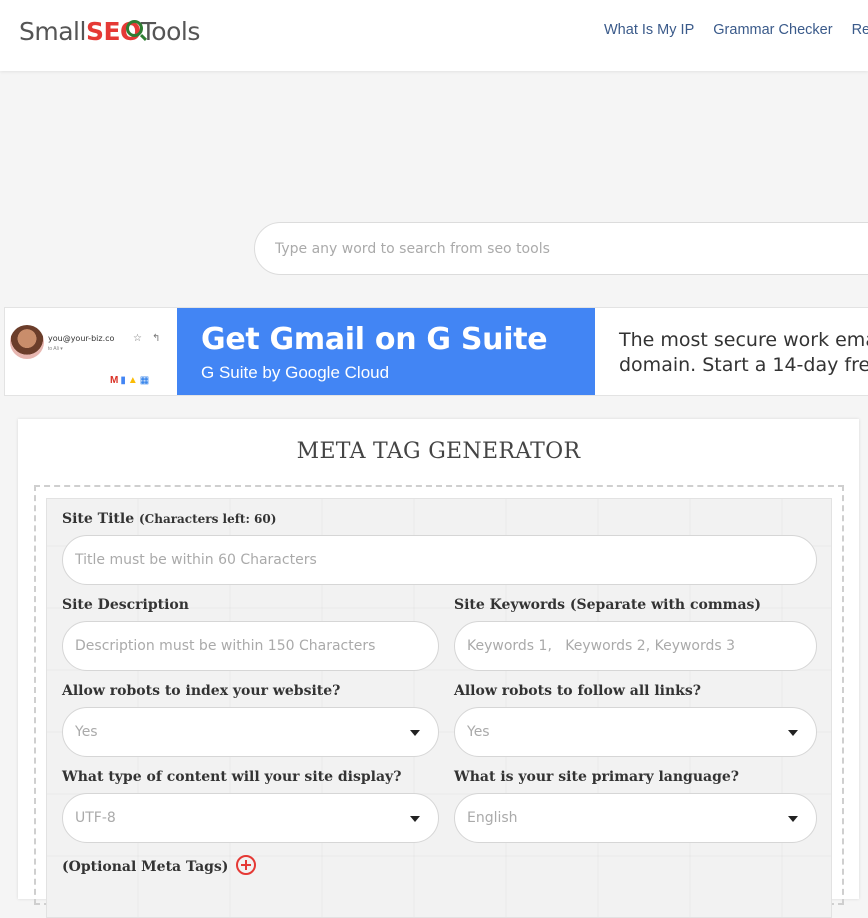 The image size is (868, 918). Describe the element at coordinates (250, 646) in the screenshot. I see `site-description-input` at that location.